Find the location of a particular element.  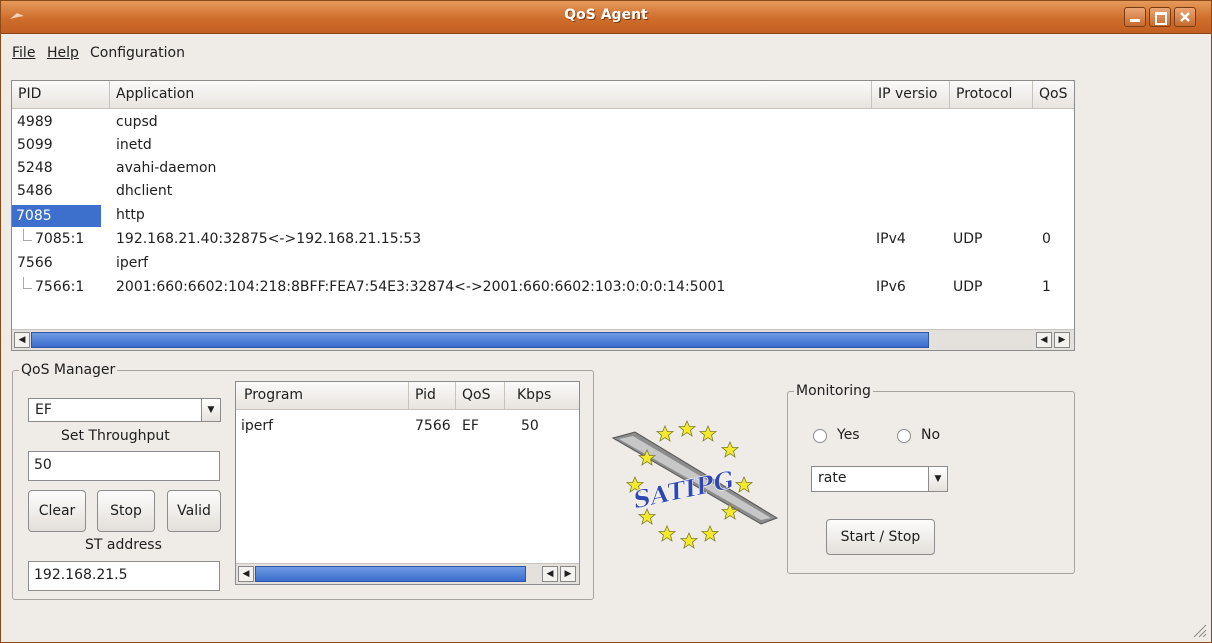

pid-cell-selected: 7085 is located at coordinates (56, 216).